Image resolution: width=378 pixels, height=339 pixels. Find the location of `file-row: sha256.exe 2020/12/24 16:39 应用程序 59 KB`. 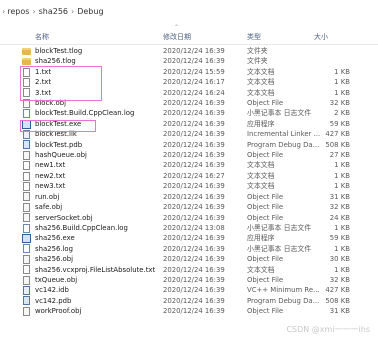

file-row: sha256.exe 2020/12/24 16:39 应用程序 59 KB is located at coordinates (189, 238).